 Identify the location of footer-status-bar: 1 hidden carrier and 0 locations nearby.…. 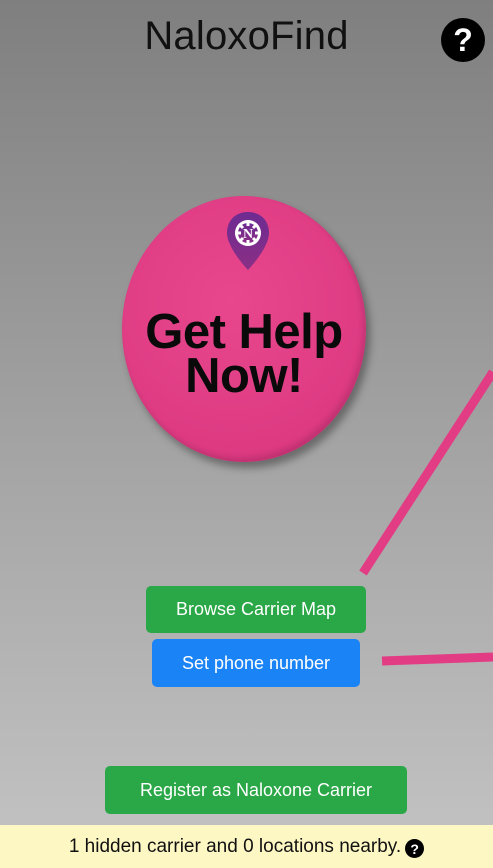
(246, 846).